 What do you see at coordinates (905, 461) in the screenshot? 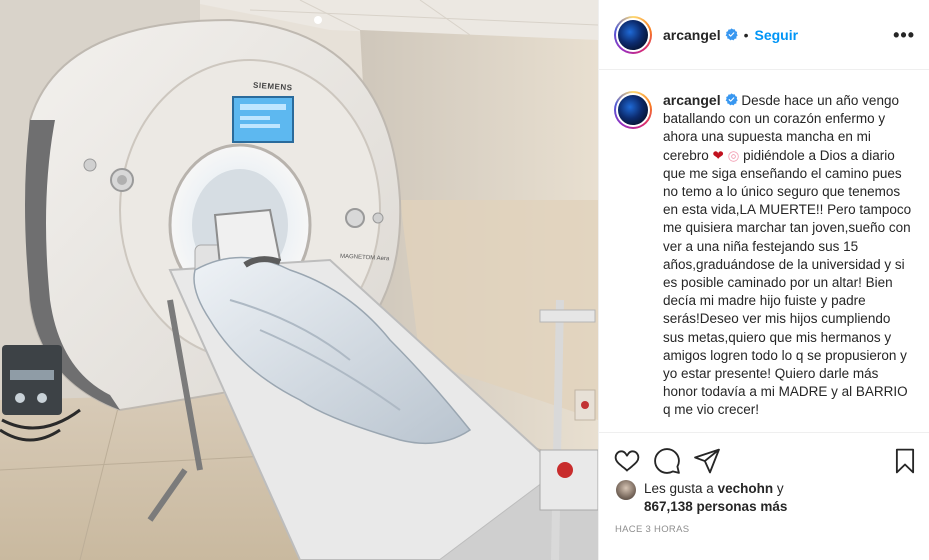
I see `bookmark-icon` at bounding box center [905, 461].